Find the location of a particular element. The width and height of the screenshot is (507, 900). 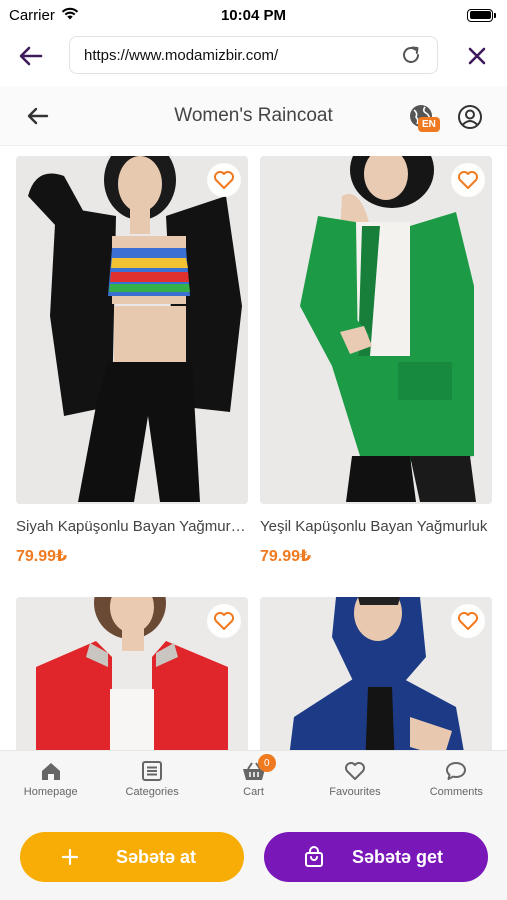

tab-label: Comments is located at coordinates (456, 792).